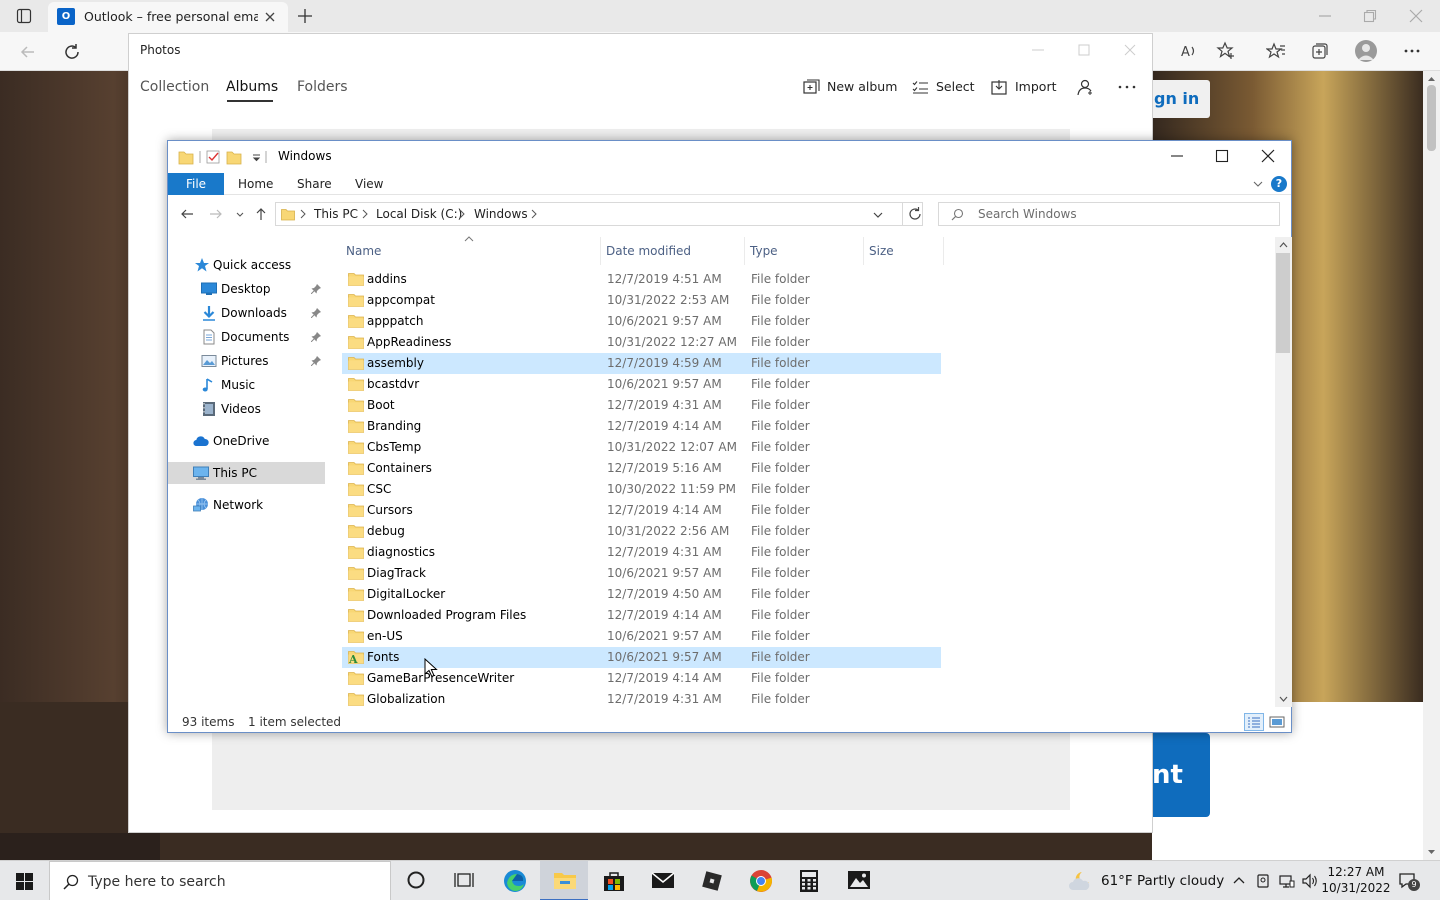  What do you see at coordinates (1283, 303) in the screenshot?
I see `scrollbar-thumb` at bounding box center [1283, 303].